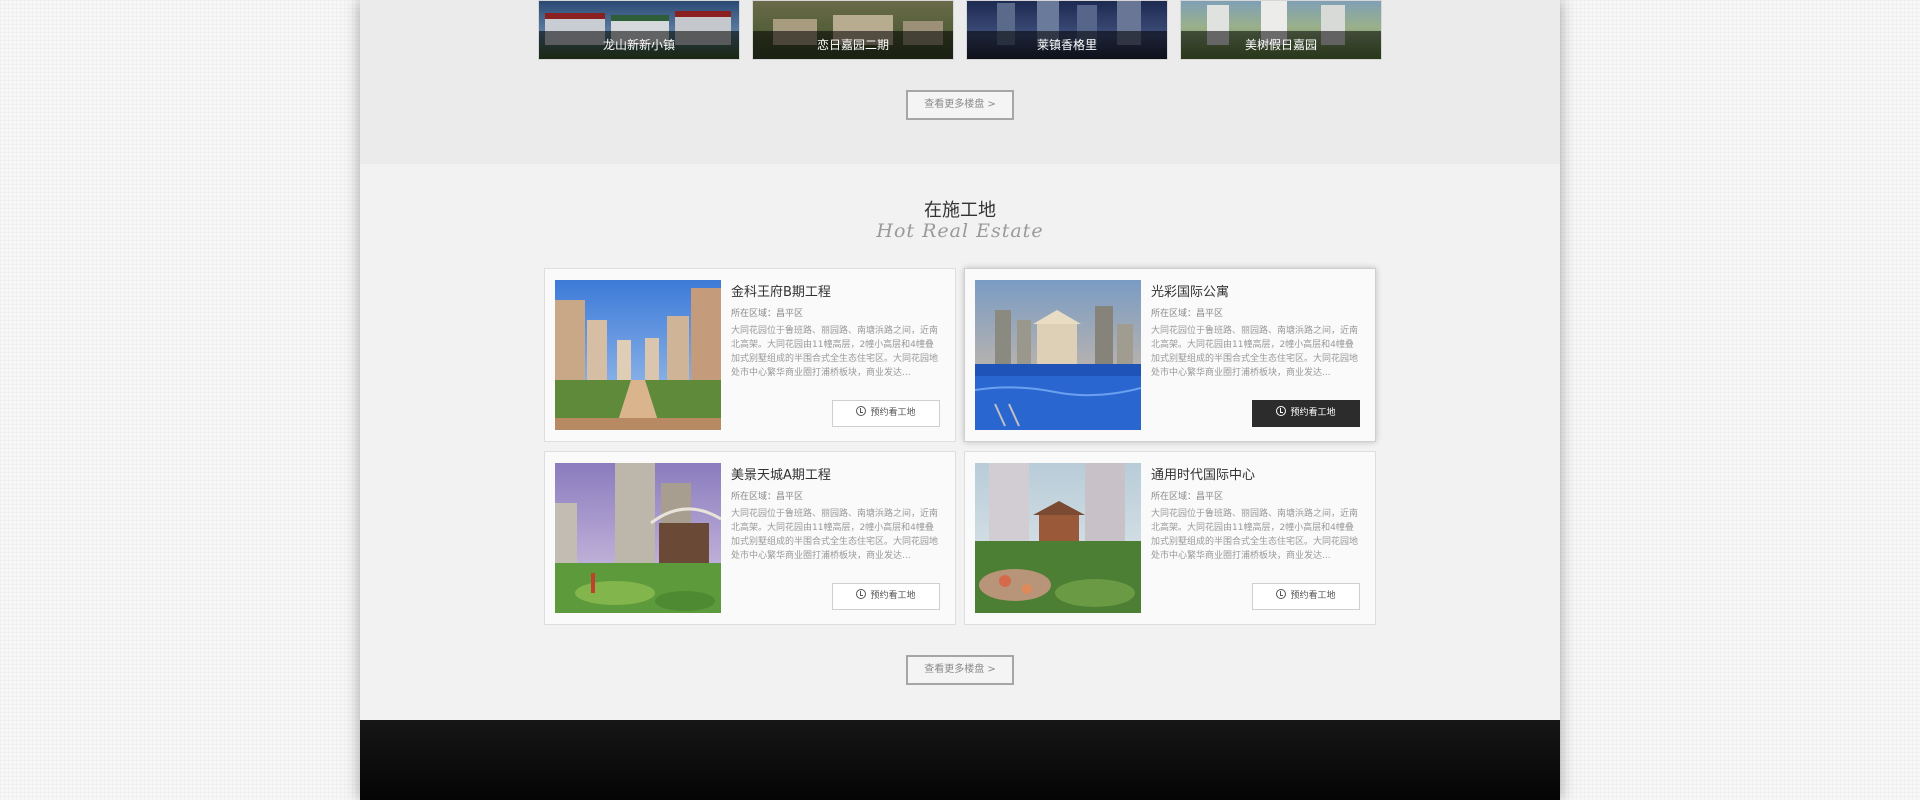  Describe the element at coordinates (1067, 30) in the screenshot. I see `property-thumb-3: 莱镇香格里` at that location.